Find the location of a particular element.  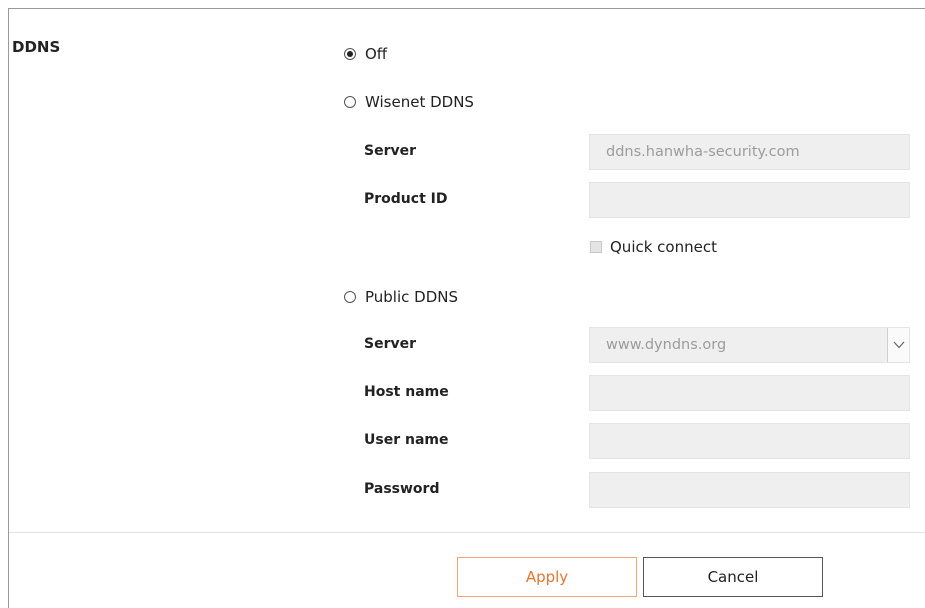

radio-off-option: Off is located at coordinates (365, 54).